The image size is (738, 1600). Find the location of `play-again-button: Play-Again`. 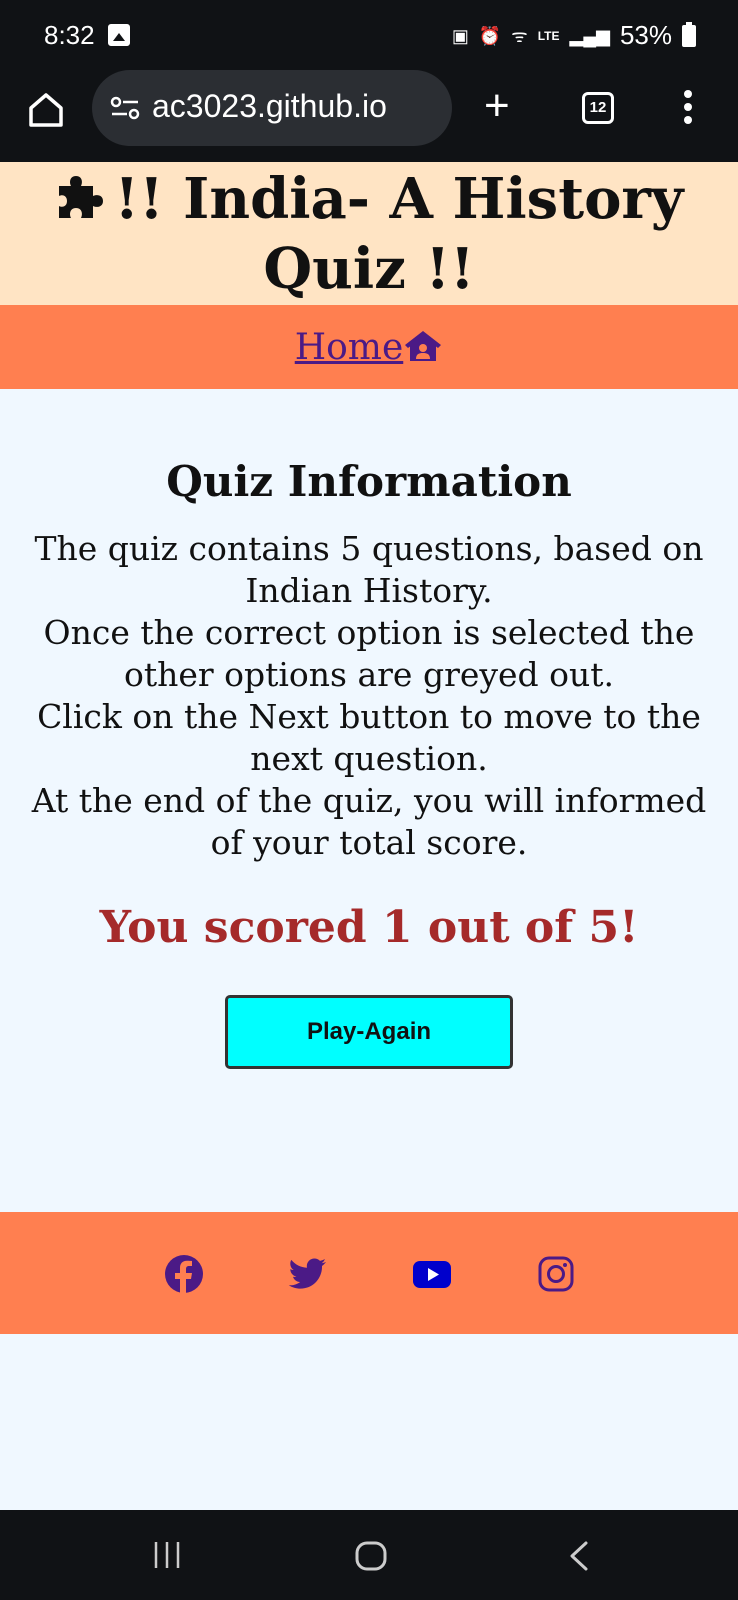

play-again-button: Play-Again is located at coordinates (369, 1032).